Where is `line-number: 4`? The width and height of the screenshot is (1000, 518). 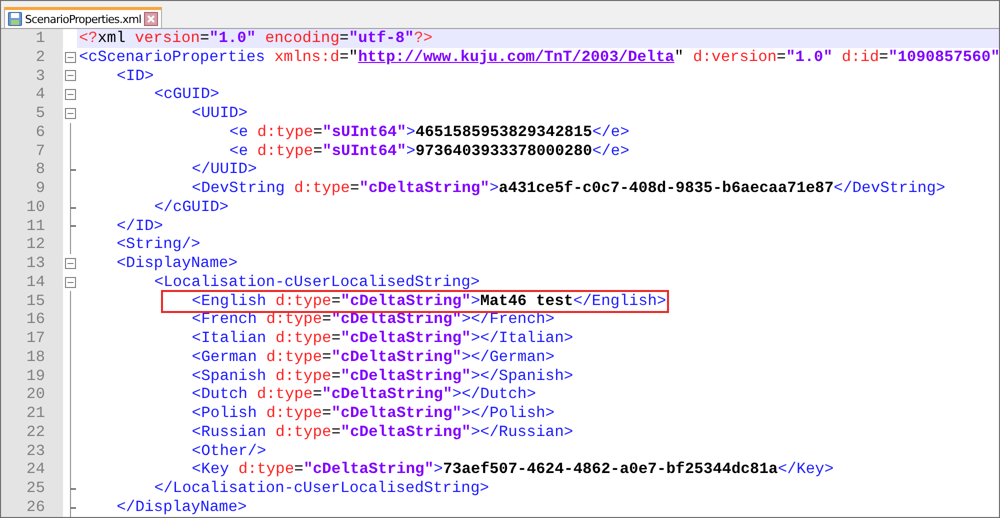
line-number: 4 is located at coordinates (32, 94).